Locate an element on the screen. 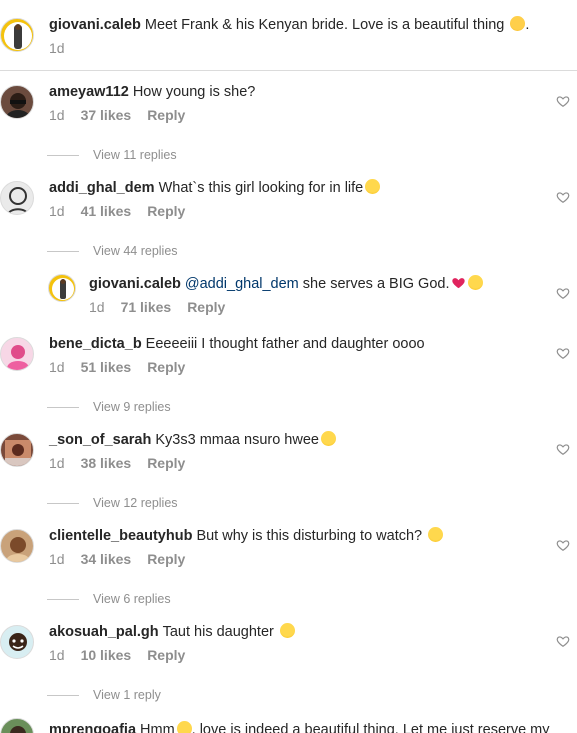 This screenshot has height=733, width=577. view-replies-button: View 1 reply is located at coordinates (104, 695).